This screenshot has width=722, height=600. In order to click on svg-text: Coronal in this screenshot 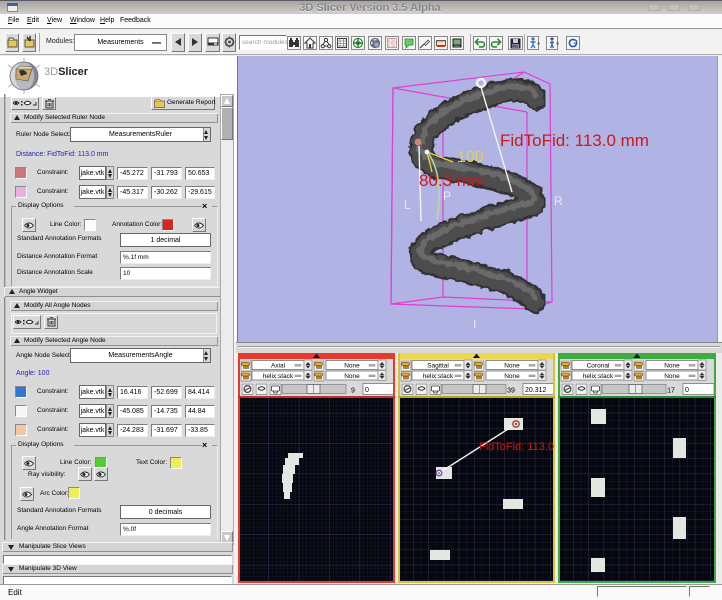, I will do `click(598, 366)`.